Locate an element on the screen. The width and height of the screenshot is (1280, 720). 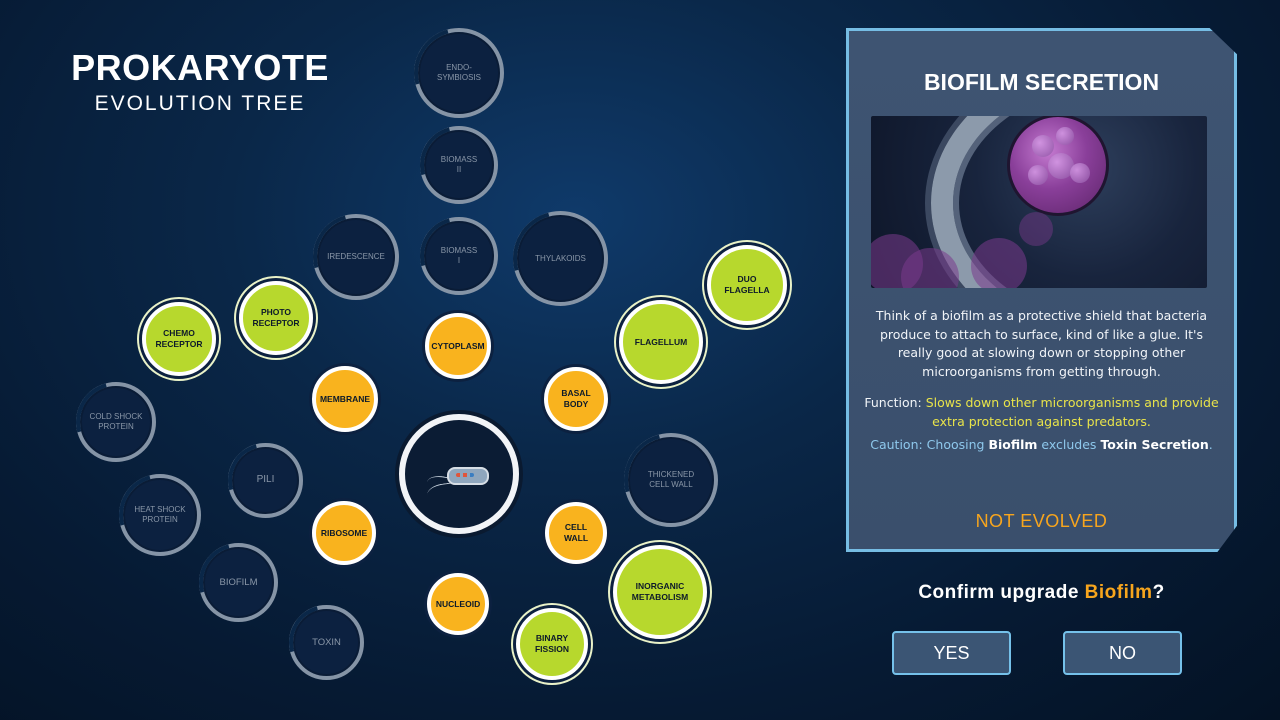
node-label: ENDO- SYMBIOSIS is located at coordinates (458, 72).